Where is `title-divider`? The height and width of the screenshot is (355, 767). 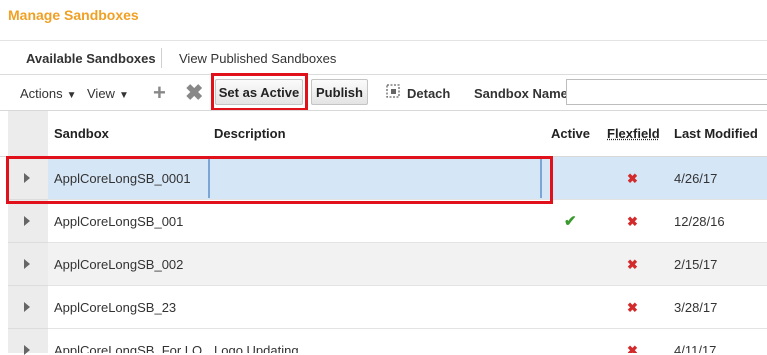
title-divider is located at coordinates (383, 40).